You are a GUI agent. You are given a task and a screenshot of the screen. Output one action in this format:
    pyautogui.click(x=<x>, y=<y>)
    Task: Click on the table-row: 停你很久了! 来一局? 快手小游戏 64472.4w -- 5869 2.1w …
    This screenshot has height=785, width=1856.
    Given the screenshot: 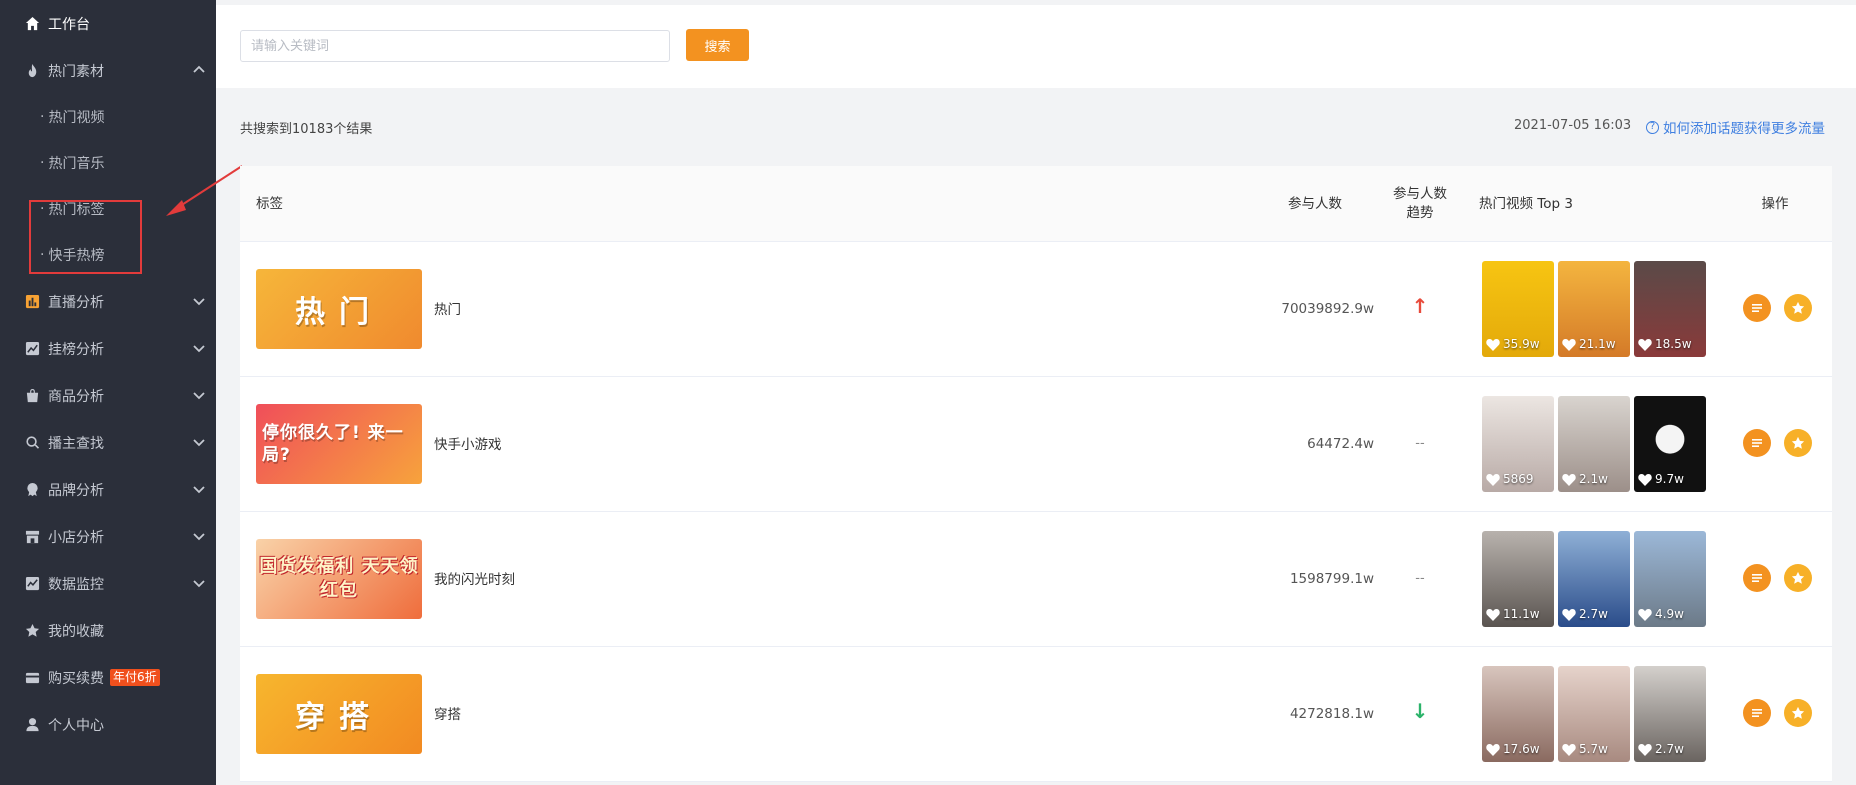 What is the action you would take?
    pyautogui.click(x=1036, y=444)
    